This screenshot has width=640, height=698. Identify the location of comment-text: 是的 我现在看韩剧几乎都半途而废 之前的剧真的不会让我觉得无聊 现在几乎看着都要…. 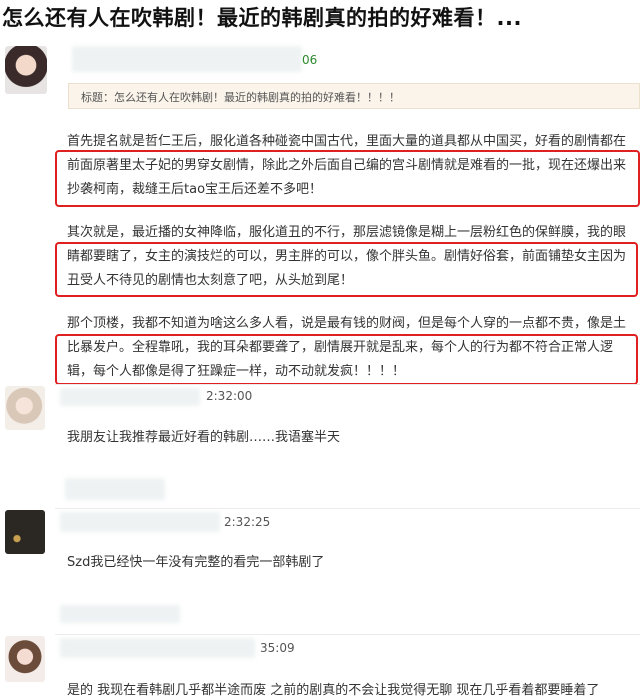
(333, 690).